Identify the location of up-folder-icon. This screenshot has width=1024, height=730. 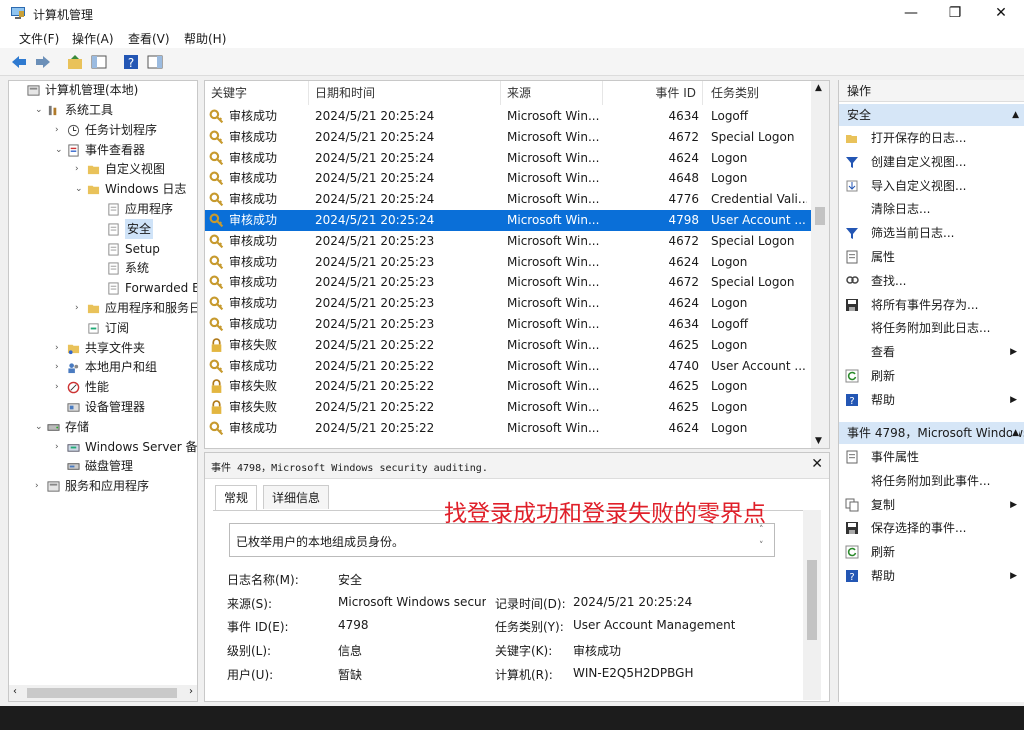
(75, 62).